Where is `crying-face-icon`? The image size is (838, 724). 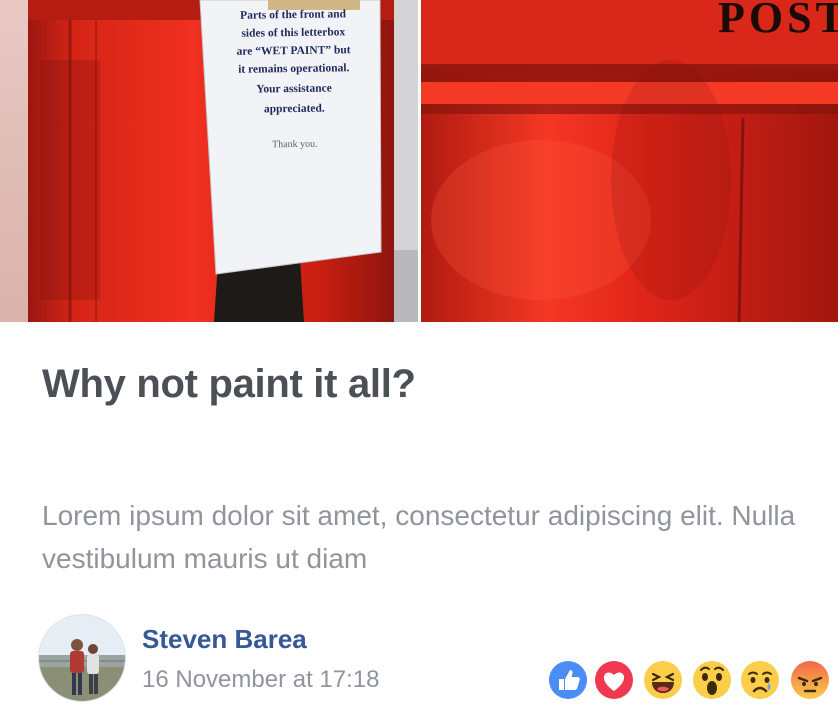
crying-face-icon is located at coordinates (760, 680).